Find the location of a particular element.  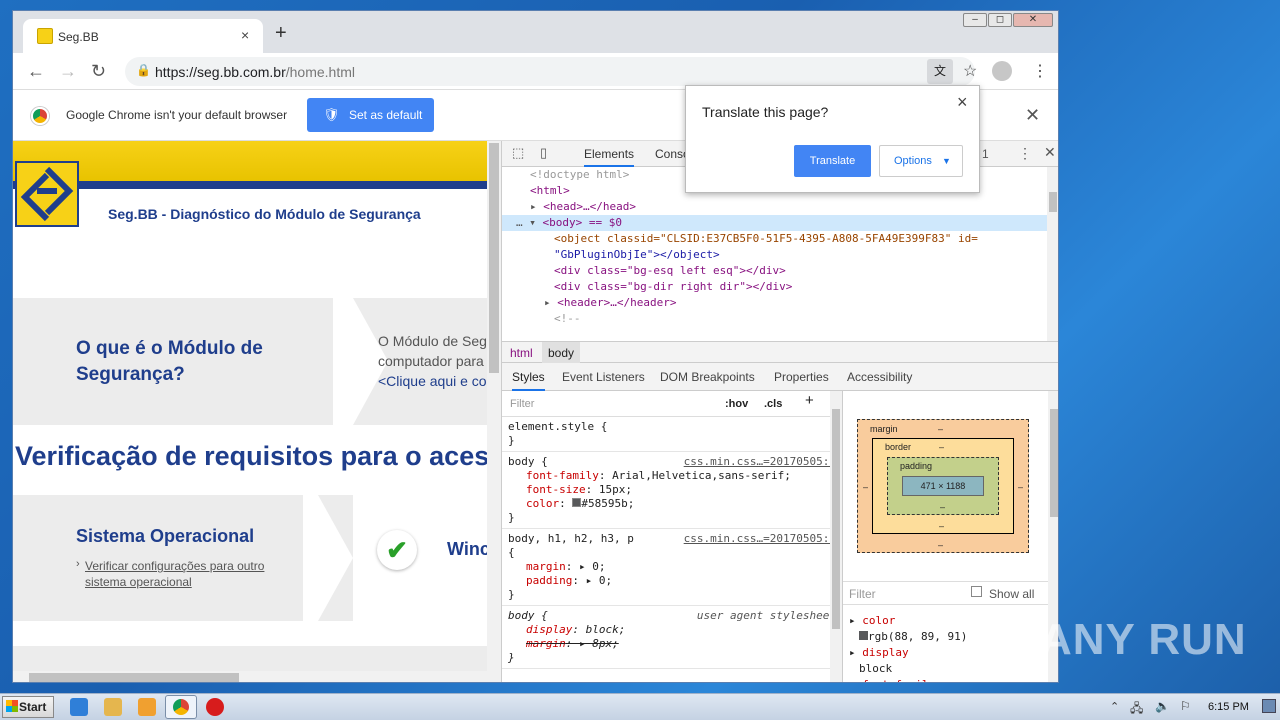

start-button: Start is located at coordinates (28, 707).